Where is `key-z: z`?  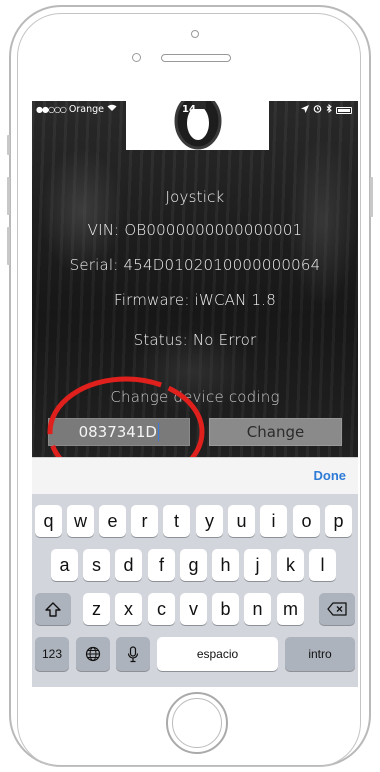 key-z: z is located at coordinates (96, 609).